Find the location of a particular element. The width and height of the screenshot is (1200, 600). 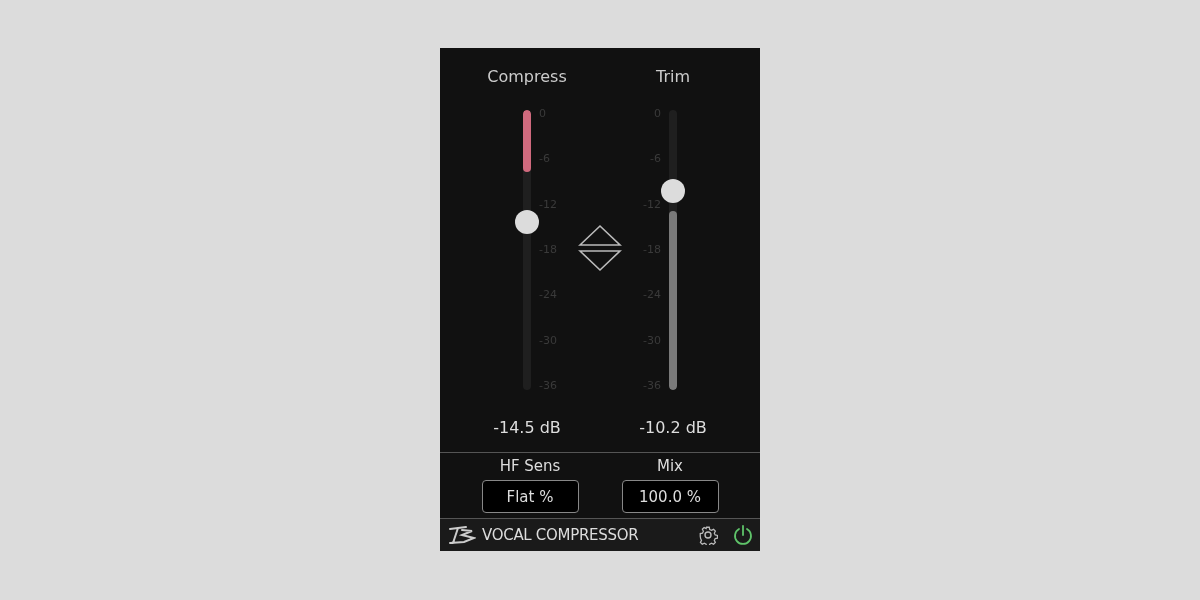

fader-label: Trim is located at coordinates (673, 77).